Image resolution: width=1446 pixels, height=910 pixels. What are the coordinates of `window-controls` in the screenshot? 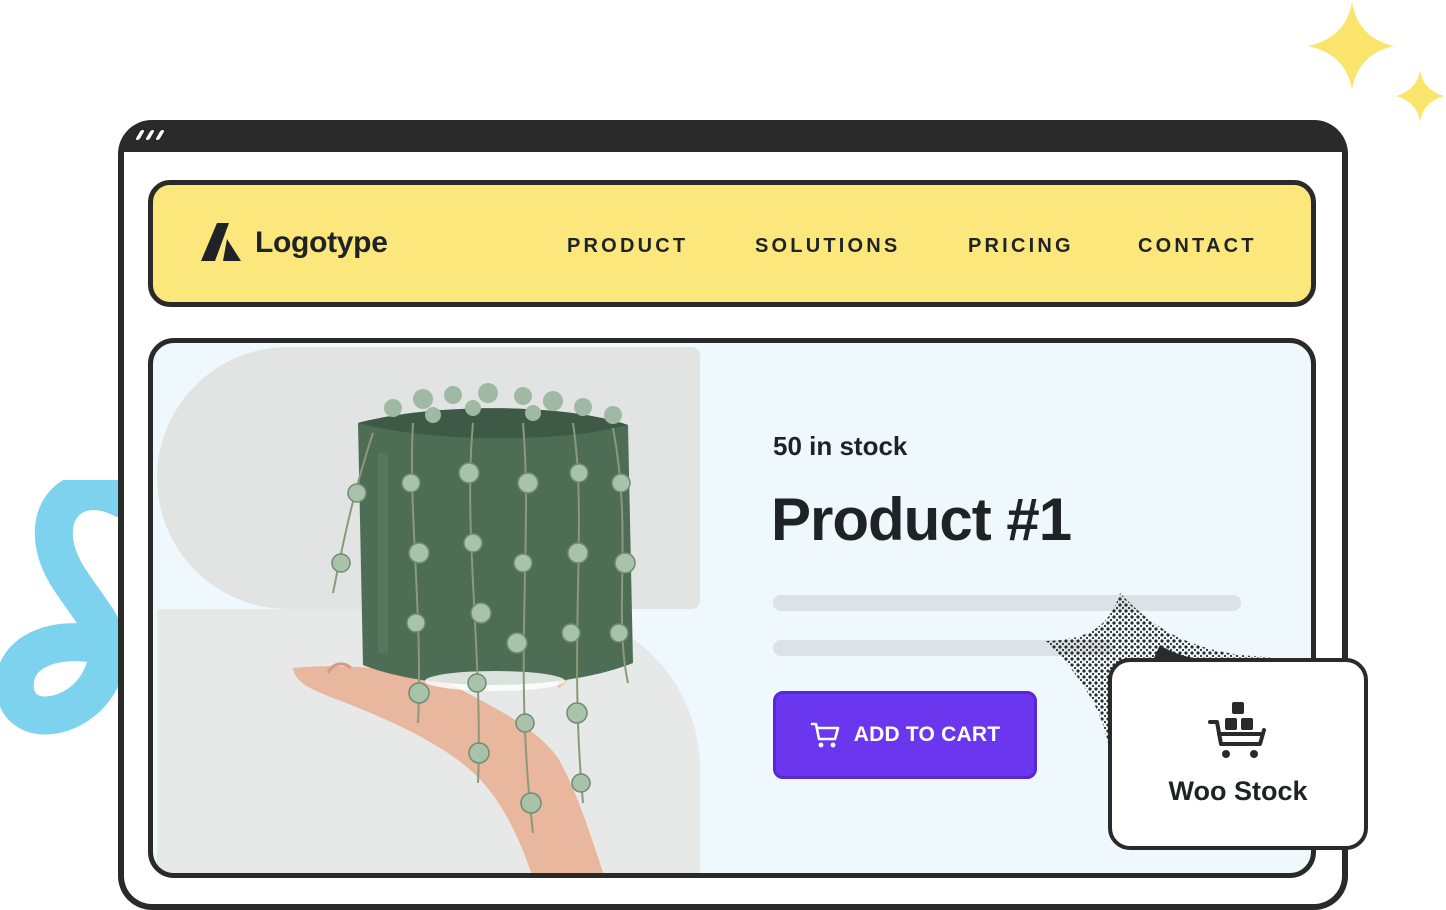 It's located at (150, 135).